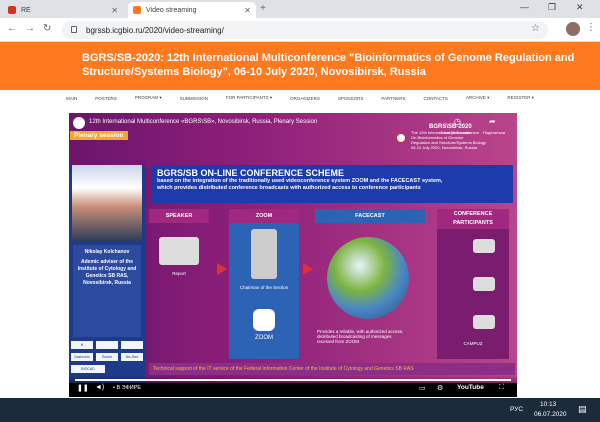  Describe the element at coordinates (516, 409) in the screenshot. I see `language-indicator: РУС` at that location.